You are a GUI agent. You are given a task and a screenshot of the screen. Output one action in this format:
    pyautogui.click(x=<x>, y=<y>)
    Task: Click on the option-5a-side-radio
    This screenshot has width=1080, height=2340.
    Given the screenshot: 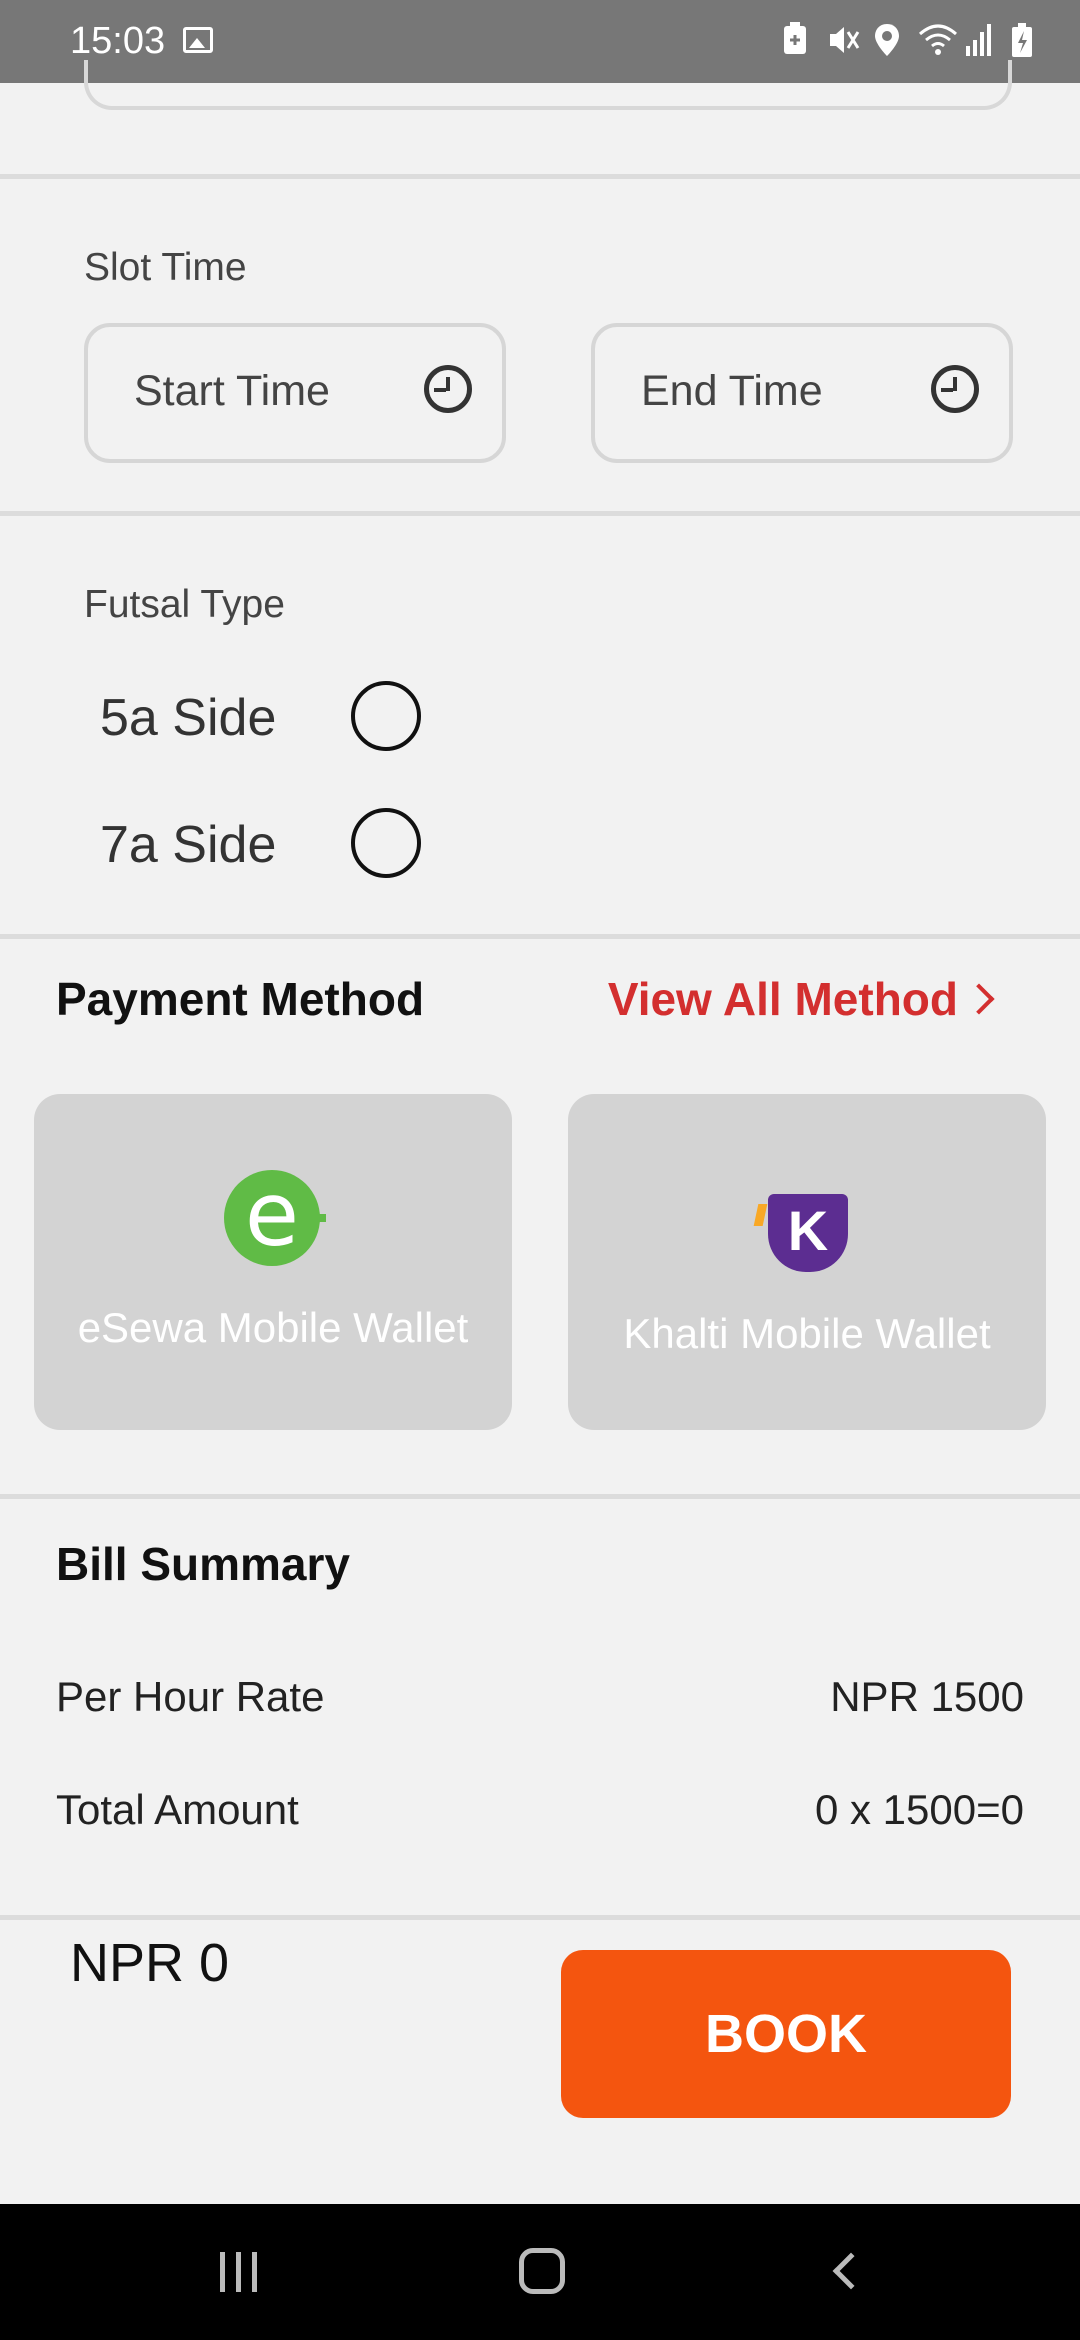 What is the action you would take?
    pyautogui.click(x=386, y=716)
    